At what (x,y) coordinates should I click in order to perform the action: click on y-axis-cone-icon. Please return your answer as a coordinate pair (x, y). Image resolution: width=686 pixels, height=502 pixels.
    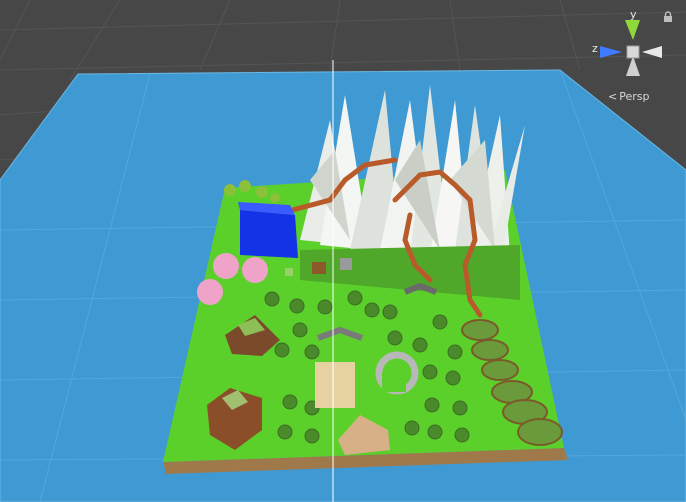
    Looking at the image, I should click on (632, 30).